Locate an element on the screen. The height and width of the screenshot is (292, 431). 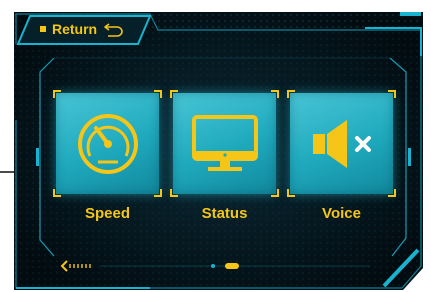
page-dot-2-active is located at coordinates (232, 266).